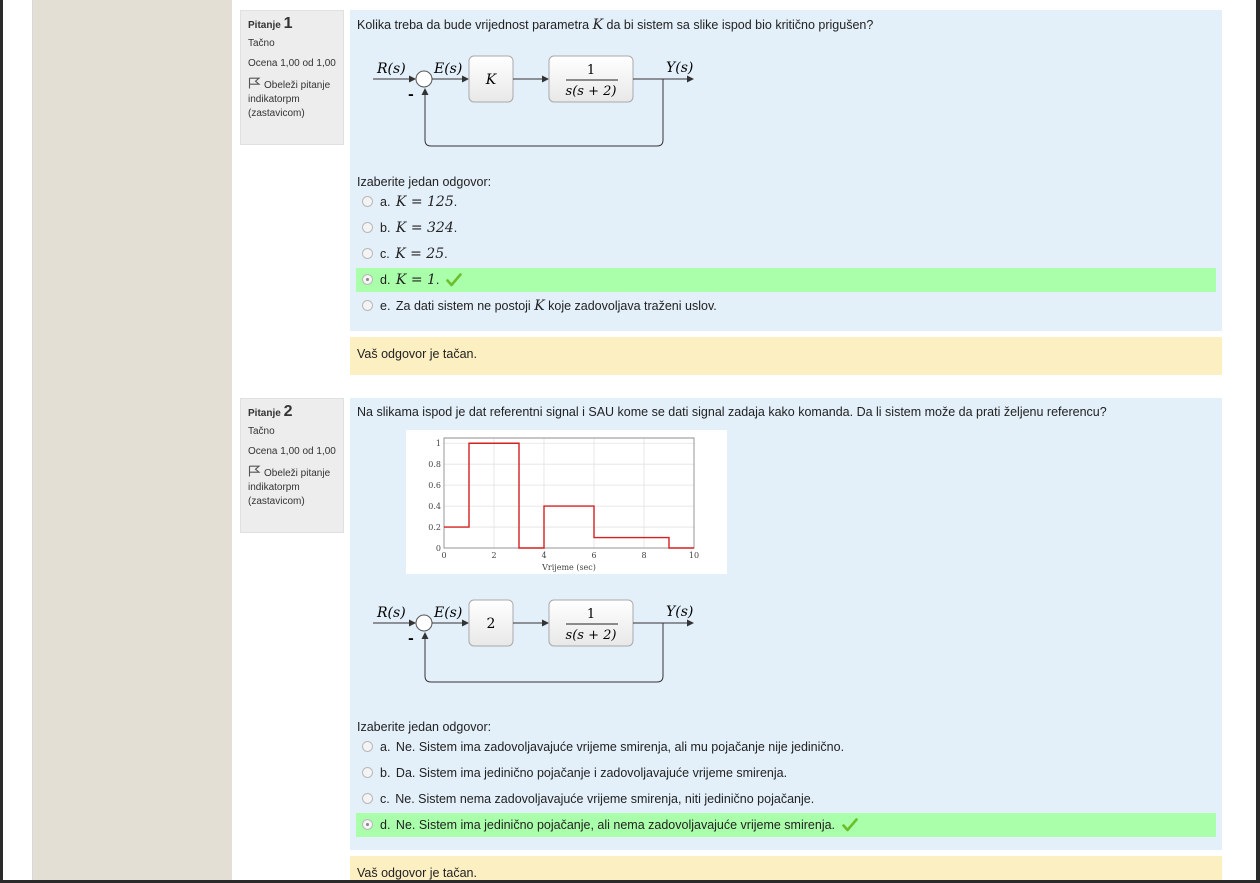  I want to click on block-diagram: R(s) E(s) 2 1 s(s + 2) Y(s) -, so click(533, 641).